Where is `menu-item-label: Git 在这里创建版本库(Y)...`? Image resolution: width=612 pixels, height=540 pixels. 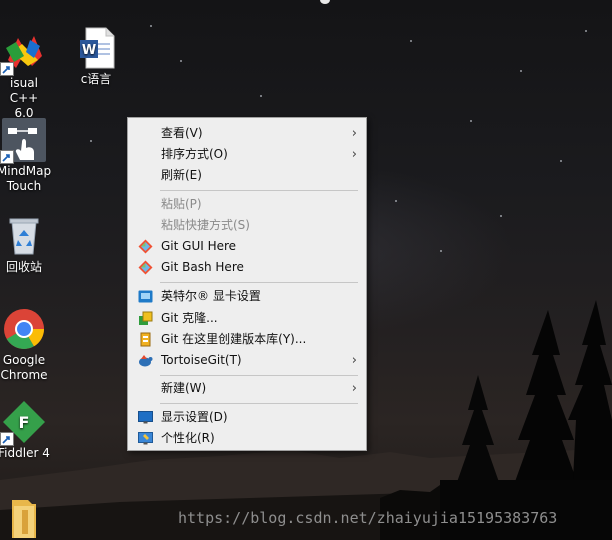 menu-item-label: Git 在这里创建版本库(Y)... is located at coordinates (234, 339).